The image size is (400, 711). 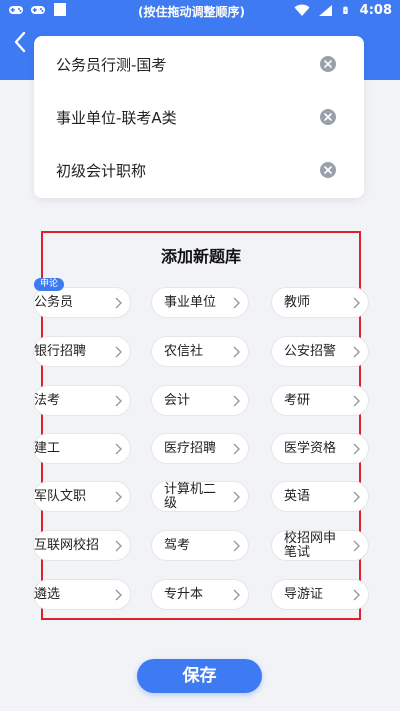 What do you see at coordinates (325, 10) in the screenshot?
I see `signal-icon` at bounding box center [325, 10].